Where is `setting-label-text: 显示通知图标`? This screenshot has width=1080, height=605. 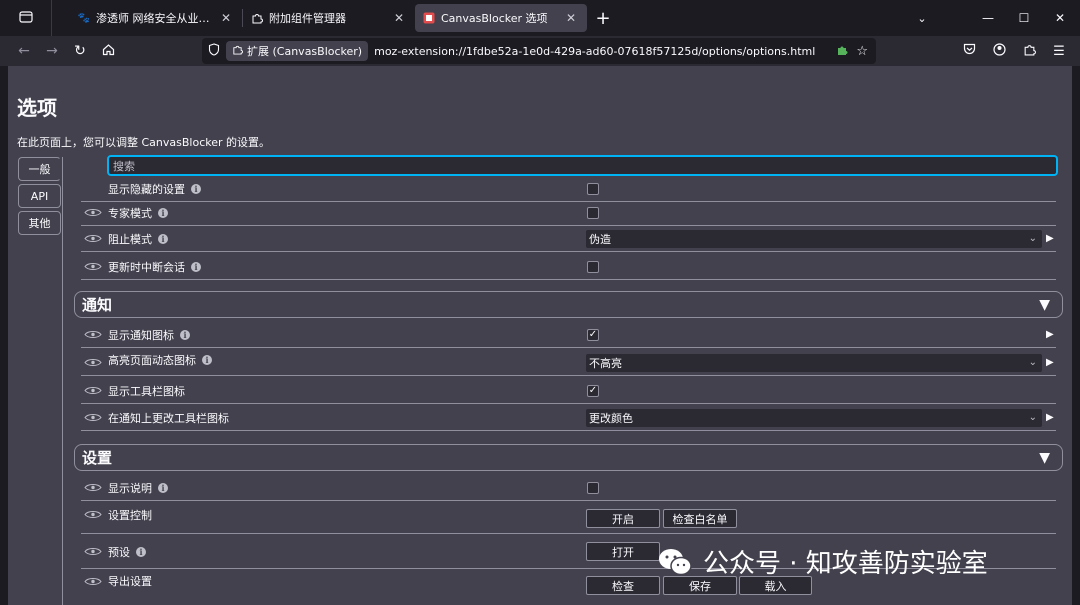 setting-label-text: 显示通知图标 is located at coordinates (141, 335).